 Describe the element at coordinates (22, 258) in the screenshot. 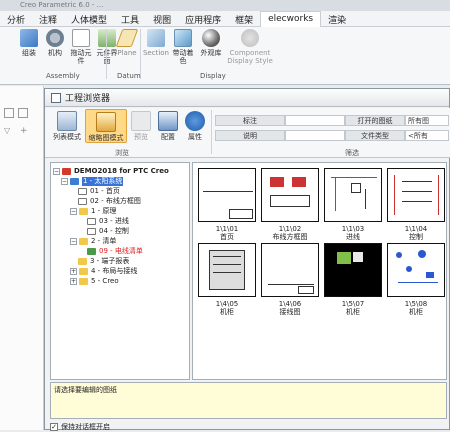

I see `model-tree-panel: ▽ +` at that location.